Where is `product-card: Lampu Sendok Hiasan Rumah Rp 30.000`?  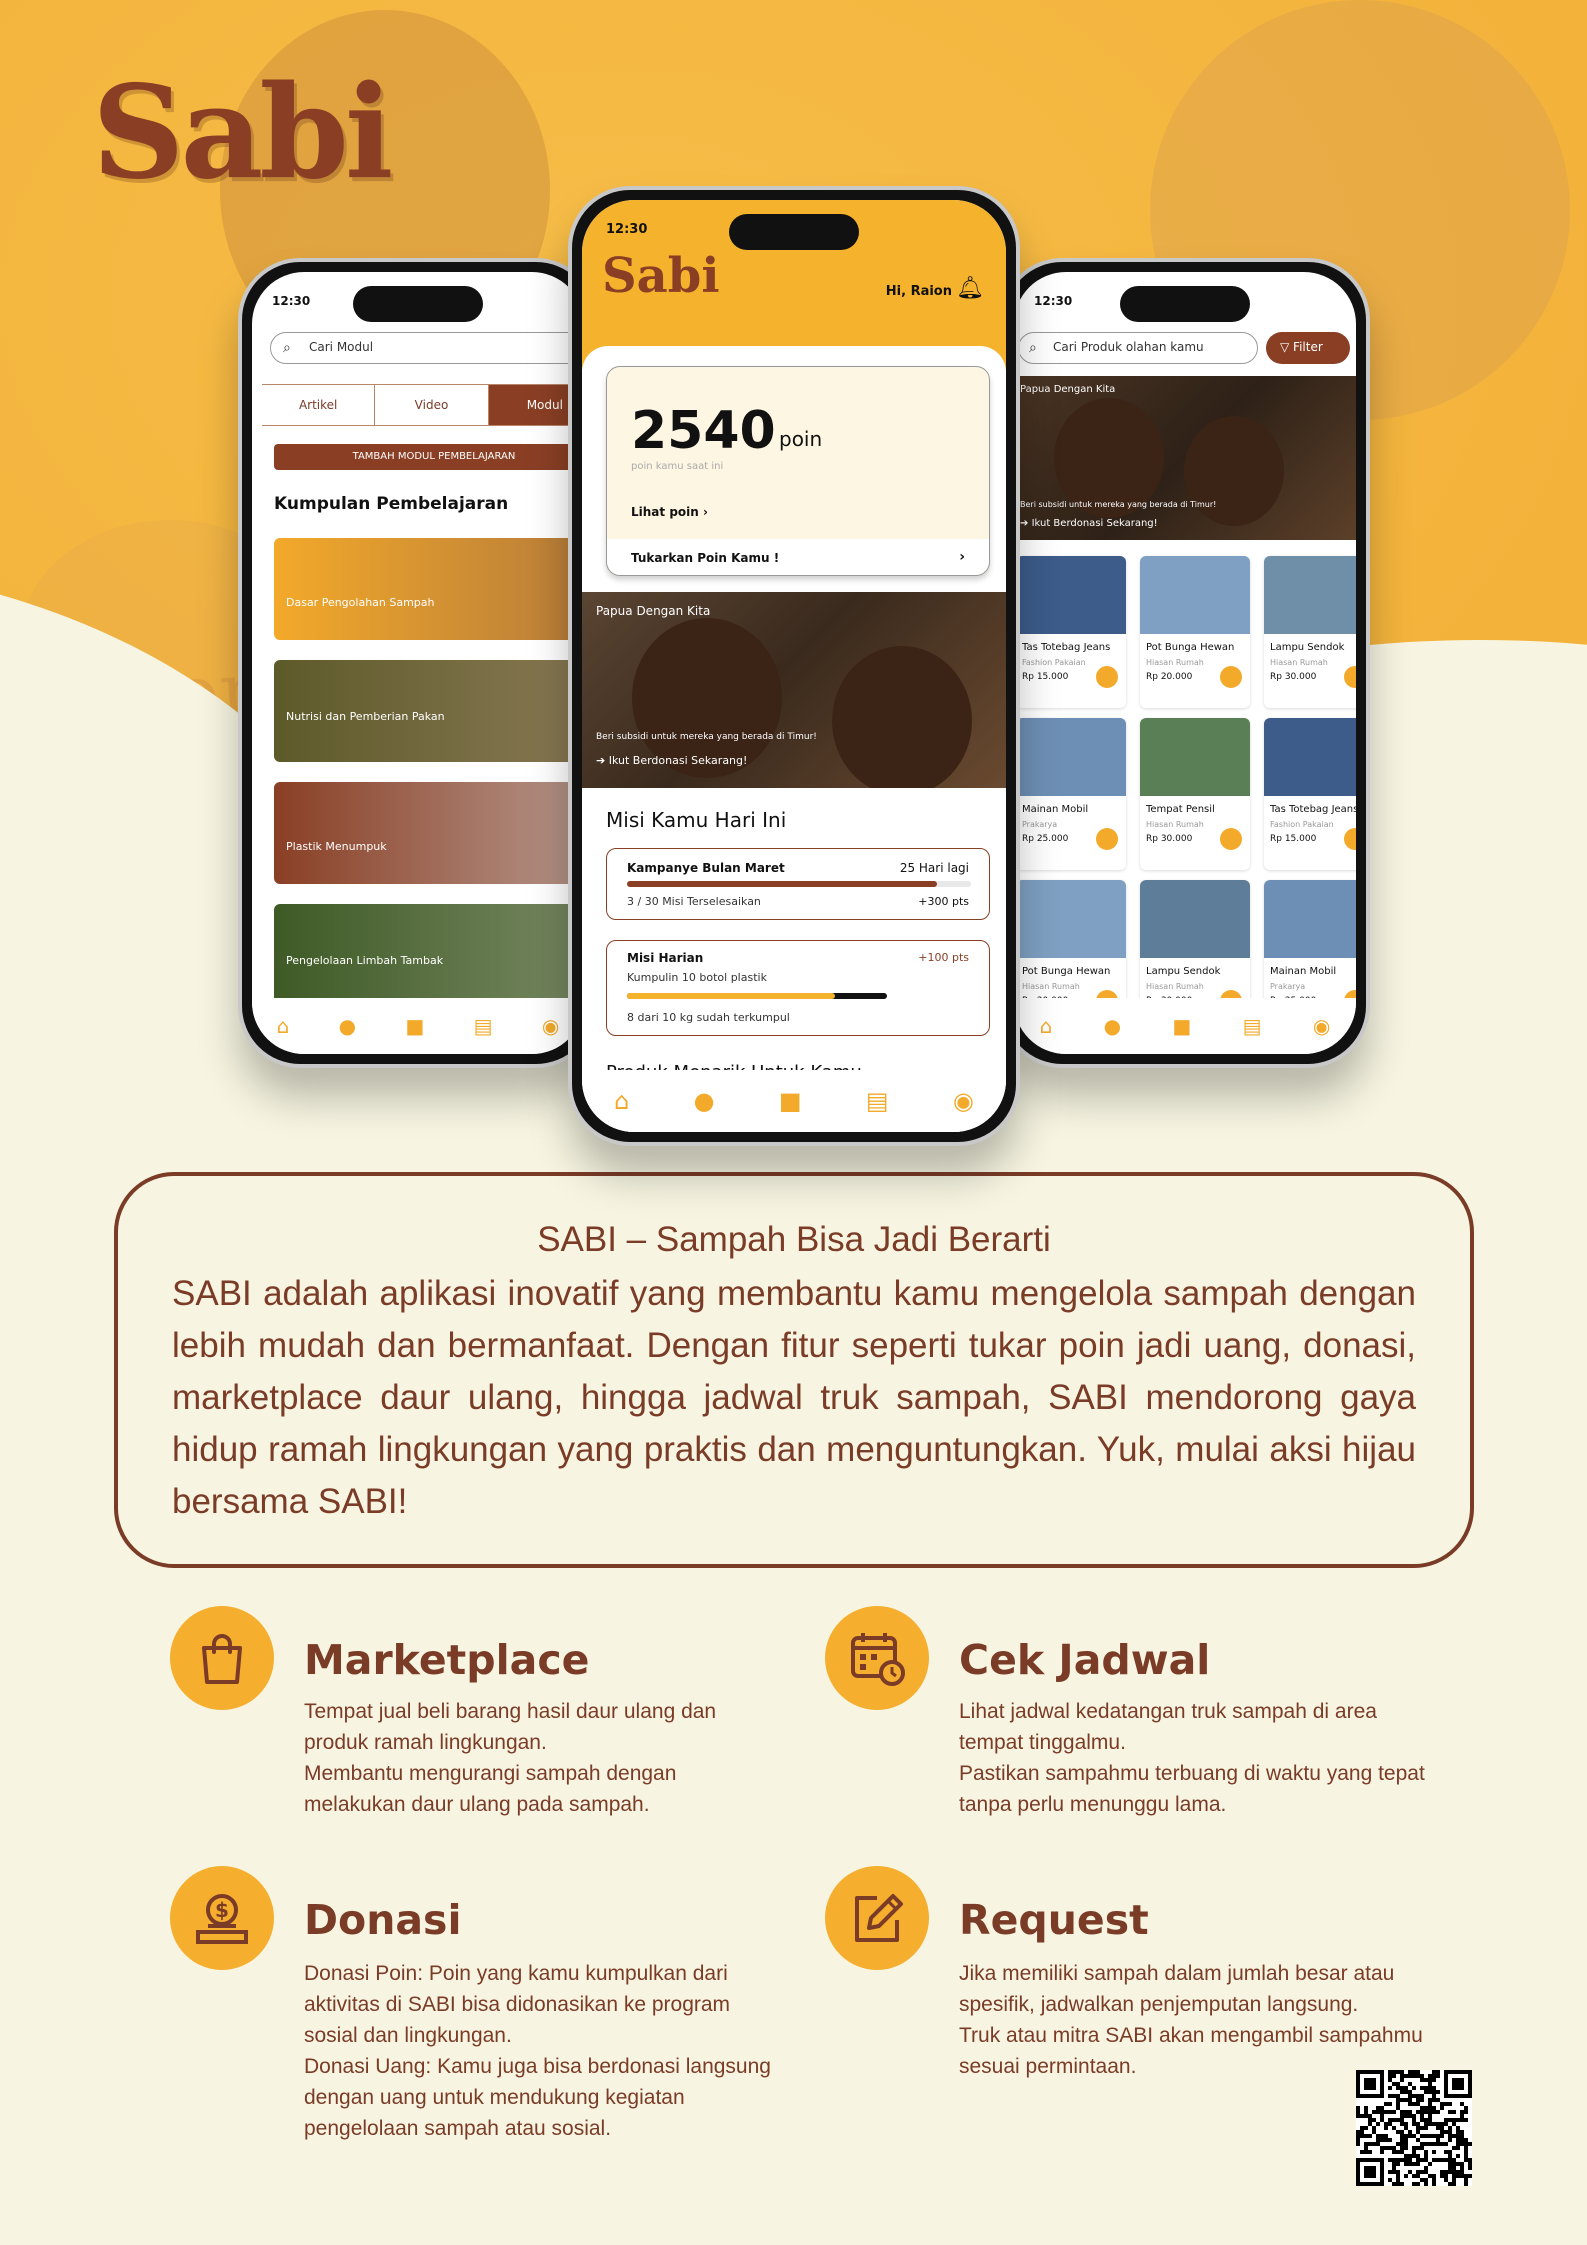
product-card: Lampu Sendok Hiasan Rumah Rp 30.000 is located at coordinates (1310, 632).